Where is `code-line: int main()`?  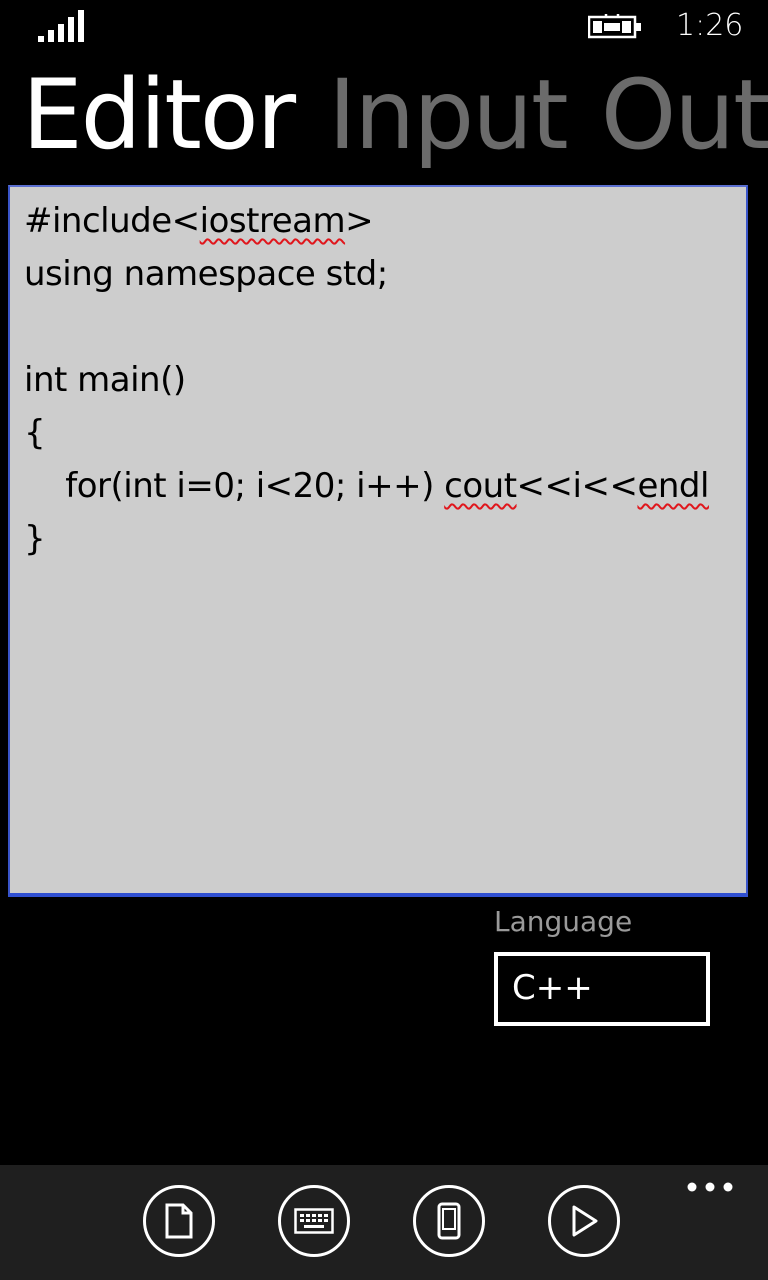
code-line: int main() is located at coordinates (382, 380).